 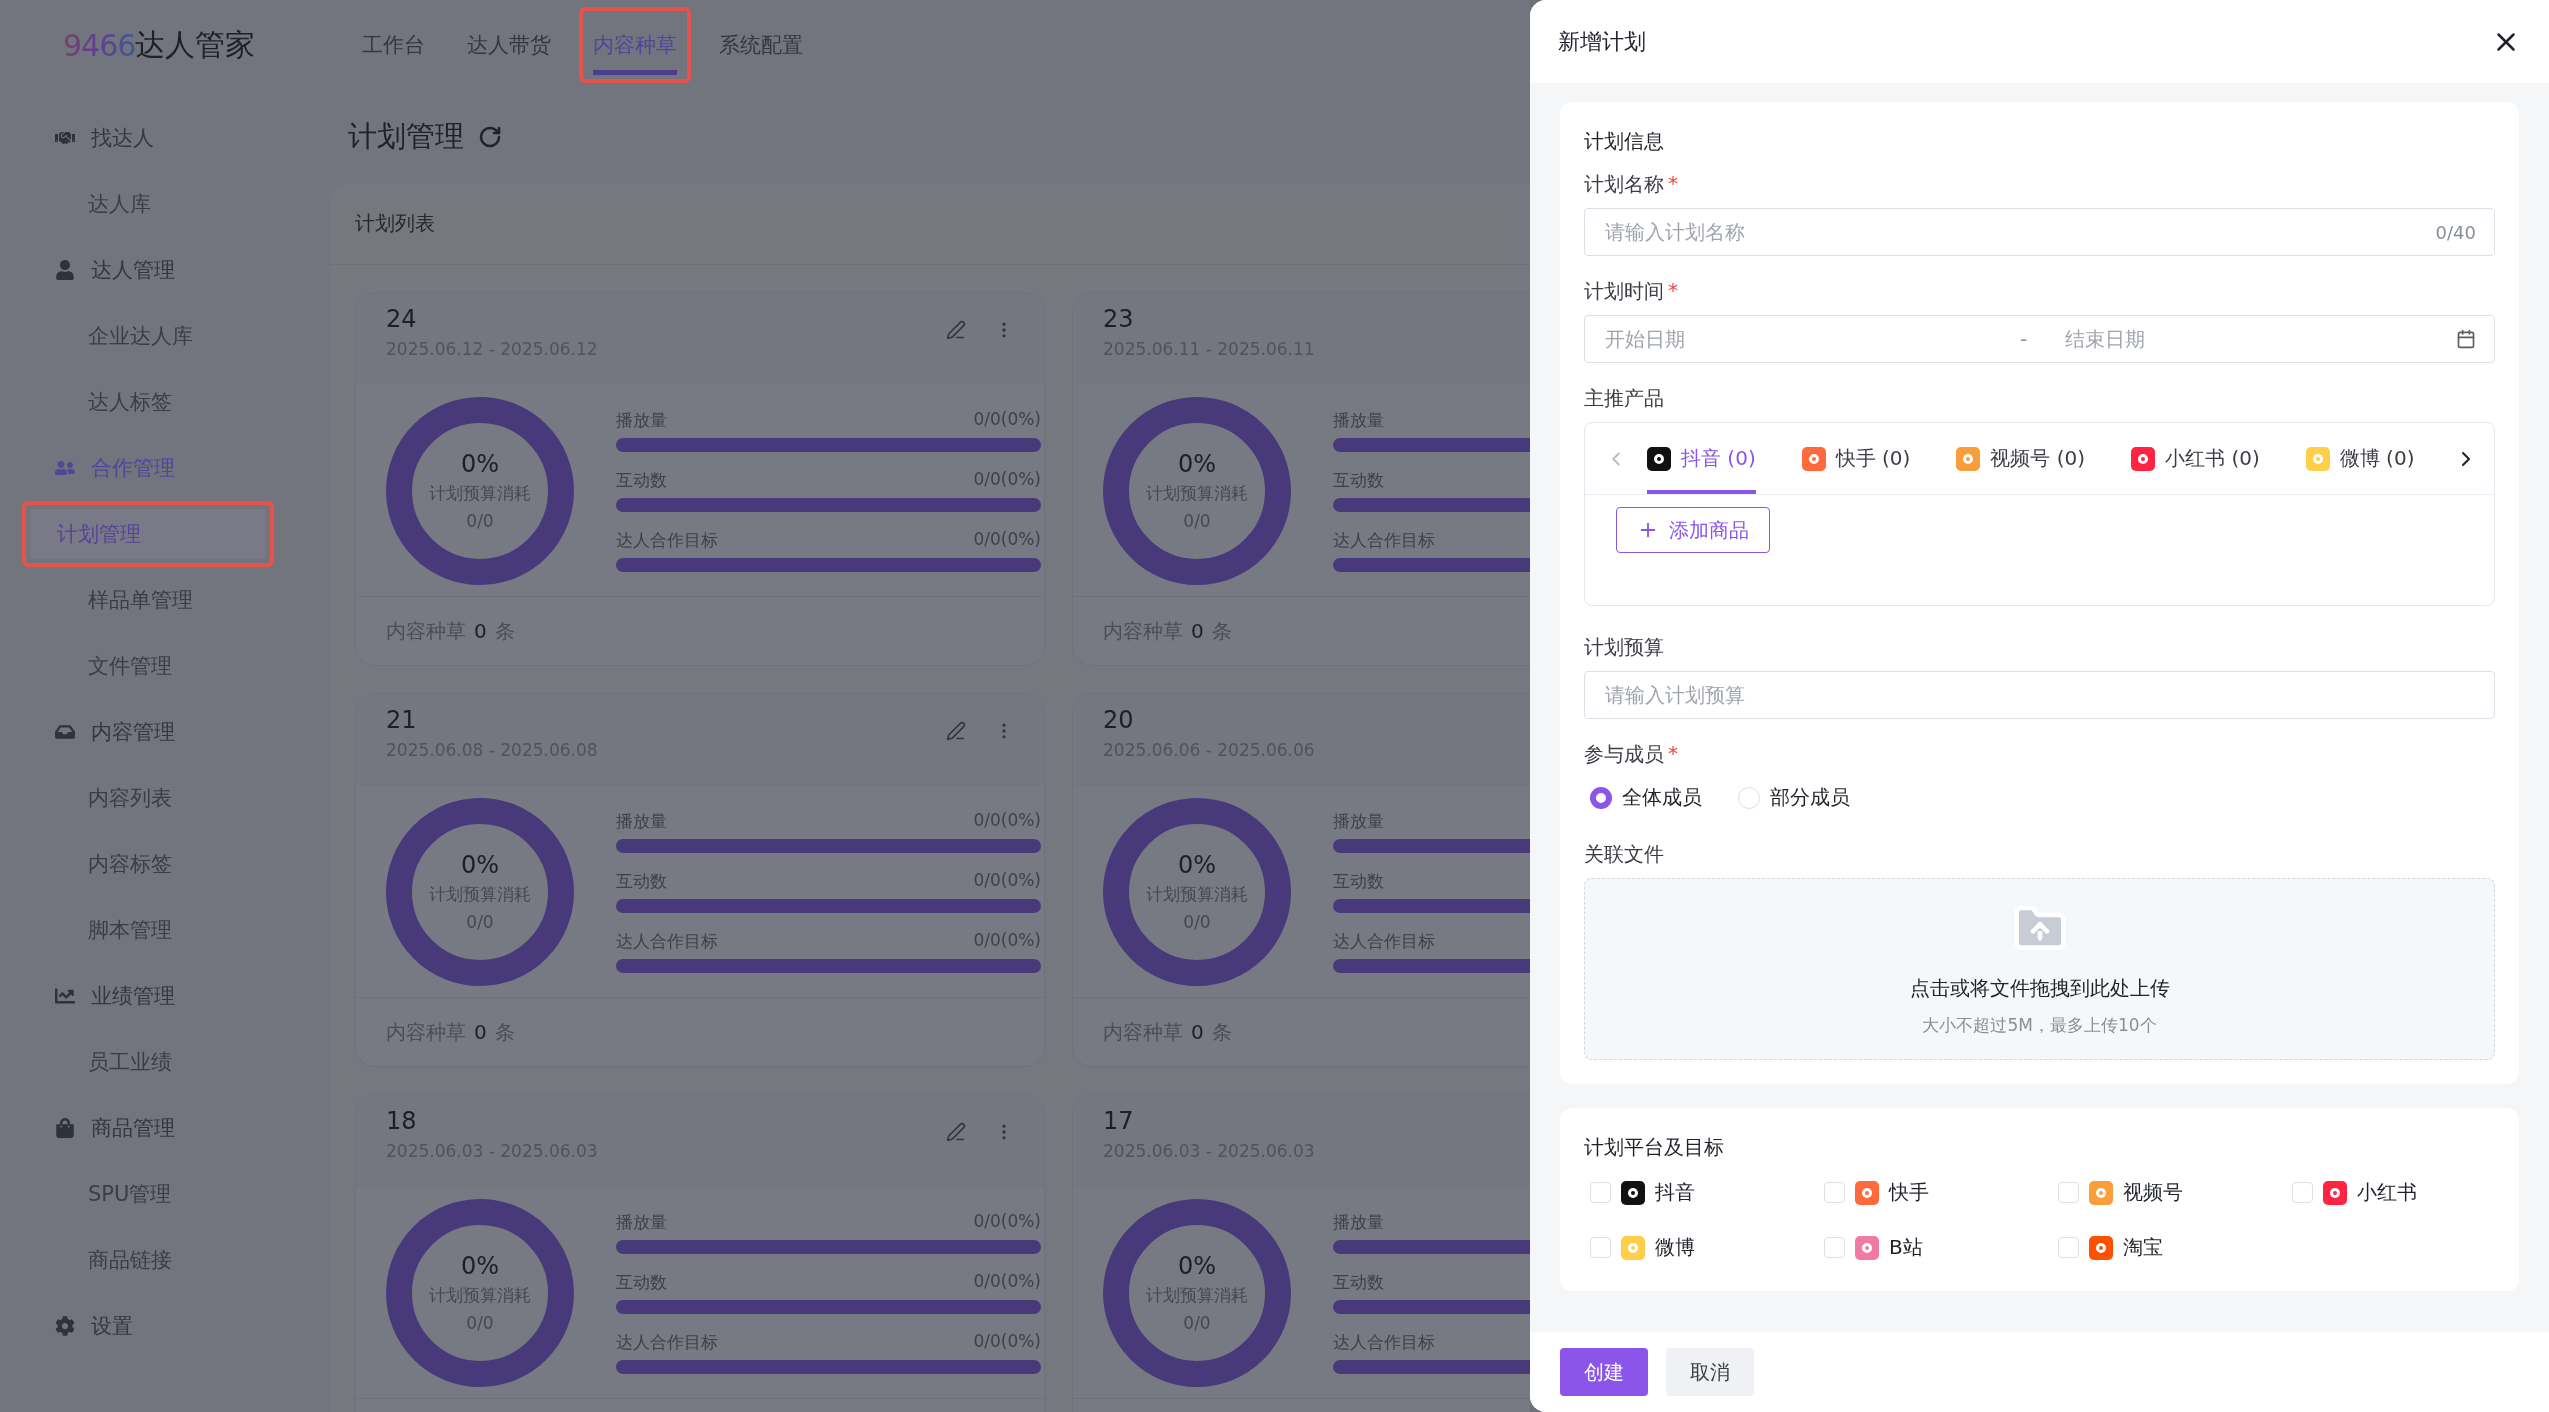 I want to click on sidebar-item: 内容标签, so click(x=175, y=864).